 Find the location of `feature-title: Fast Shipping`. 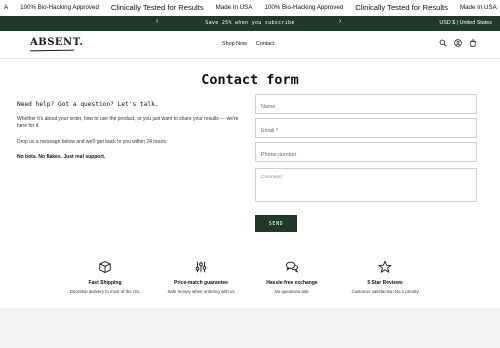

feature-title: Fast Shipping is located at coordinates (105, 283).